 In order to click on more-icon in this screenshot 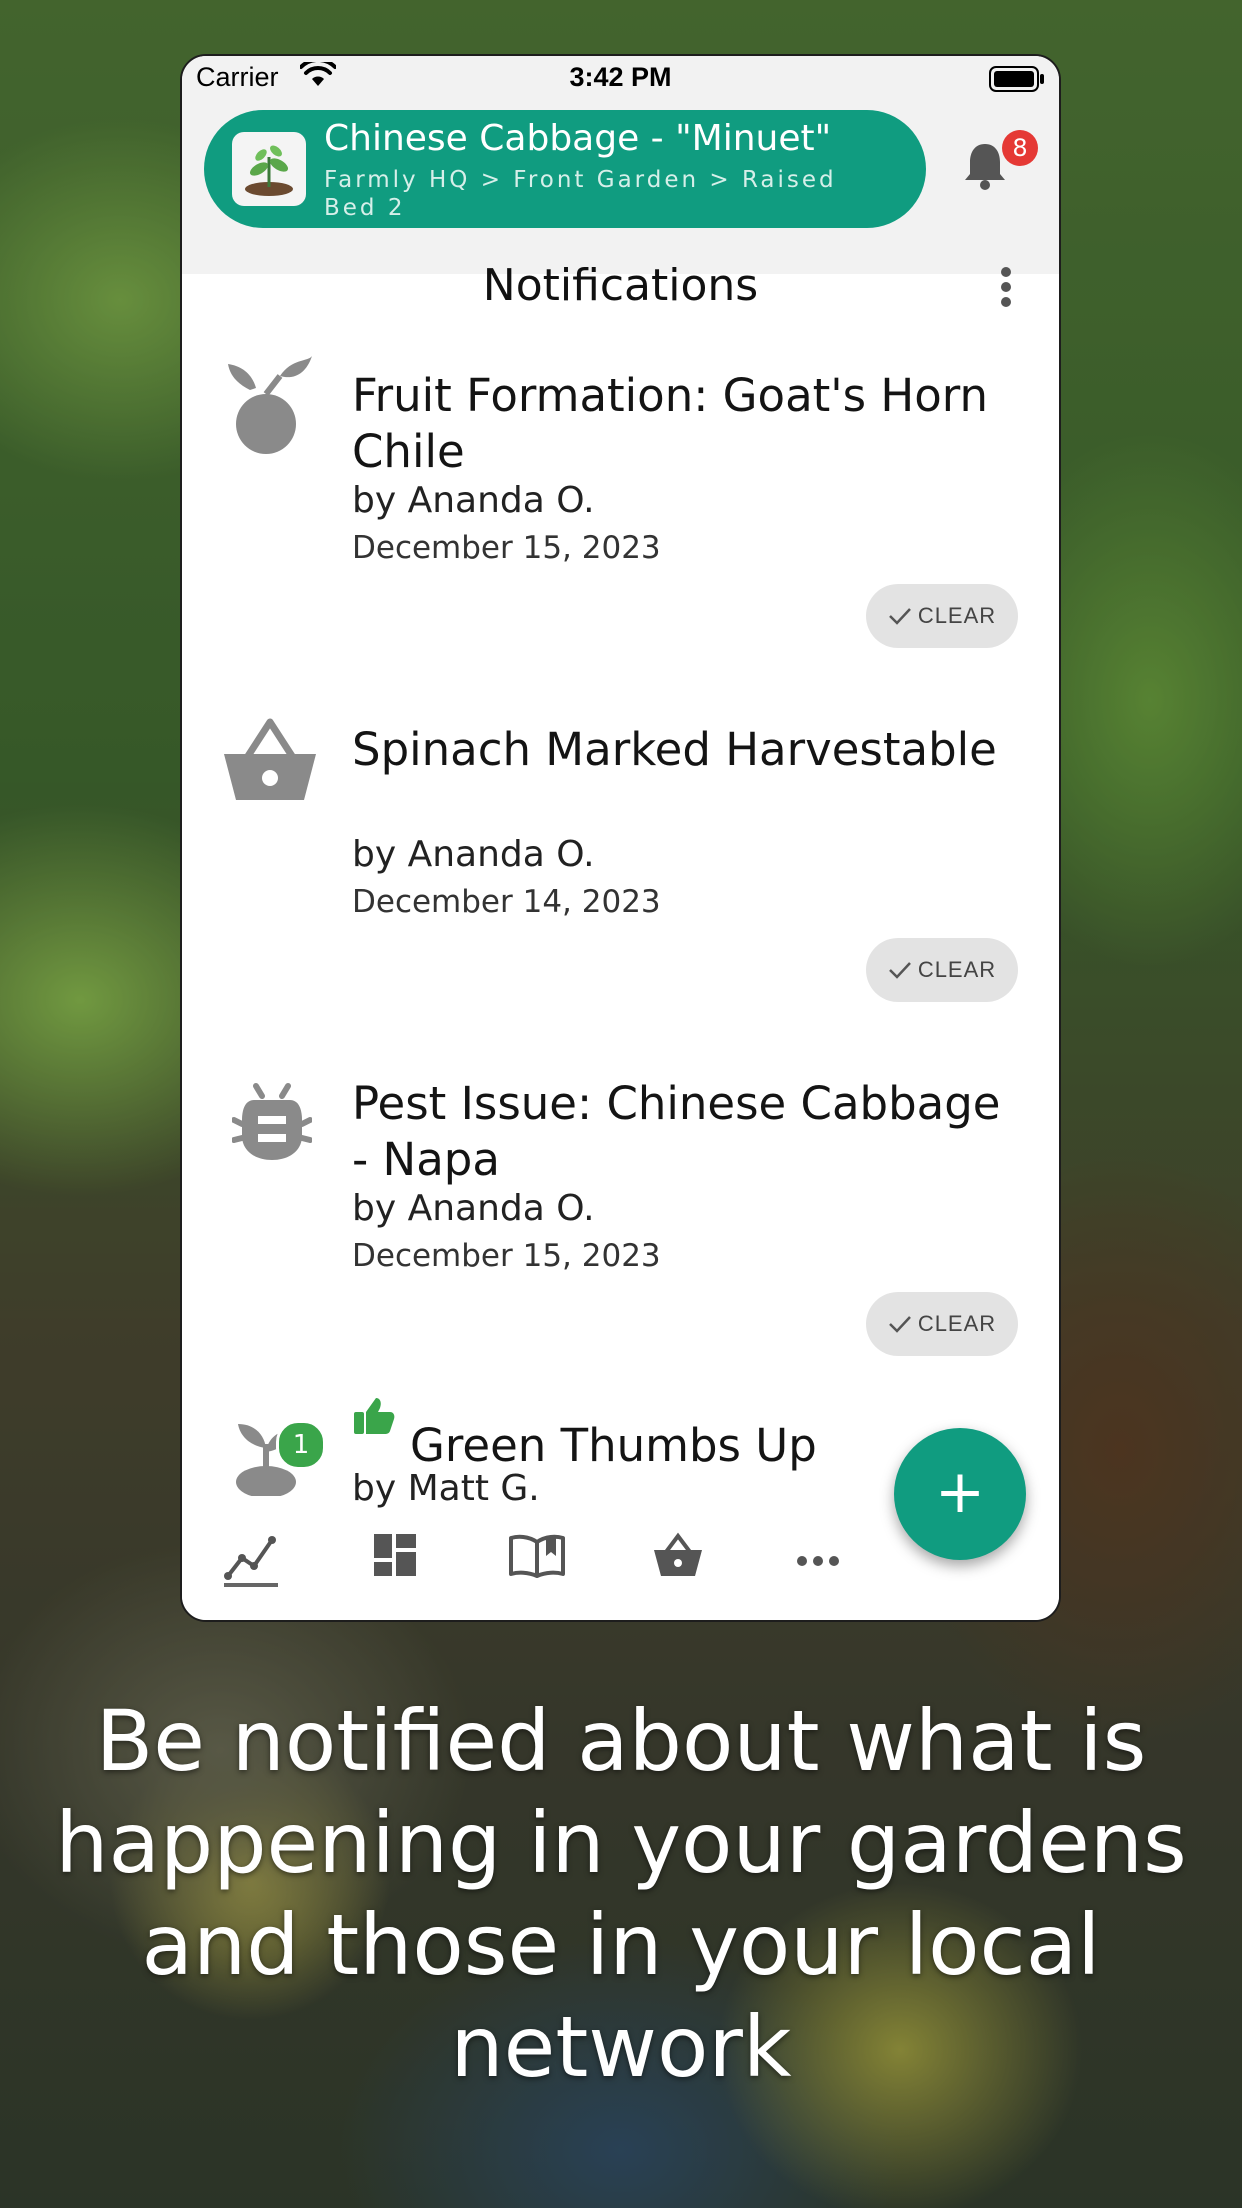, I will do `click(818, 1561)`.